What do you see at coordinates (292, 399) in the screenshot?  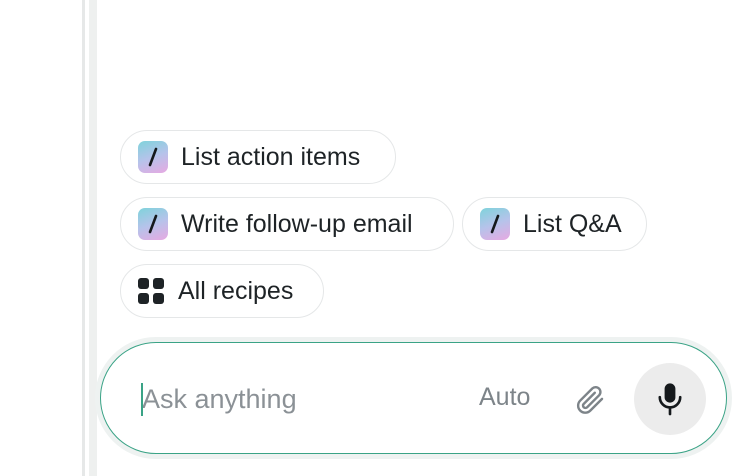 I see `ask-input` at bounding box center [292, 399].